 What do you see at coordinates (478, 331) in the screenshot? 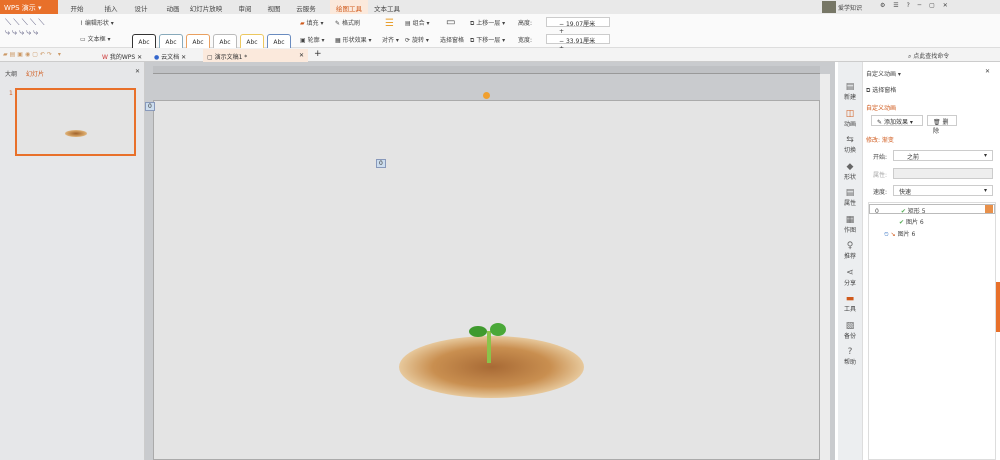
I see `sprout-leaf-left` at bounding box center [478, 331].